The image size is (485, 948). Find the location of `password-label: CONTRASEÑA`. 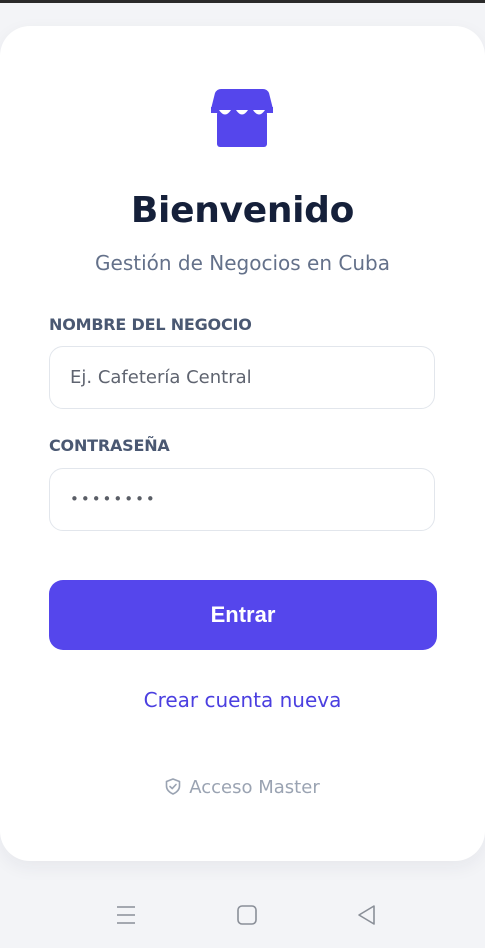

password-label: CONTRASEÑA is located at coordinates (109, 445).